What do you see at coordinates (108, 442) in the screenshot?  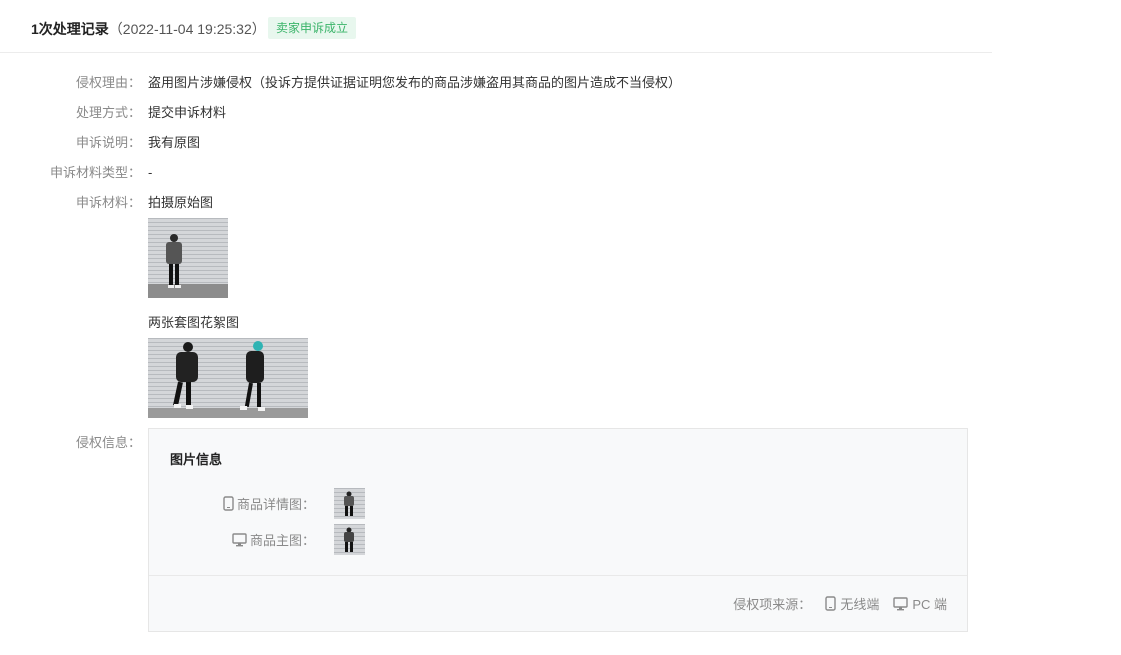 I see `infringement-label: 侵权信息：` at bounding box center [108, 442].